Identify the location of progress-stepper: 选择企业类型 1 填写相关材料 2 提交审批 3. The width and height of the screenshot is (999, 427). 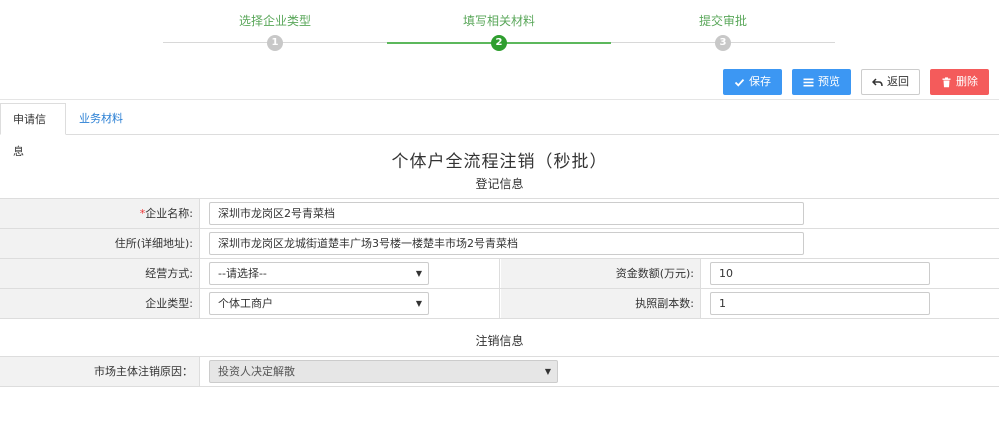
(499, 30).